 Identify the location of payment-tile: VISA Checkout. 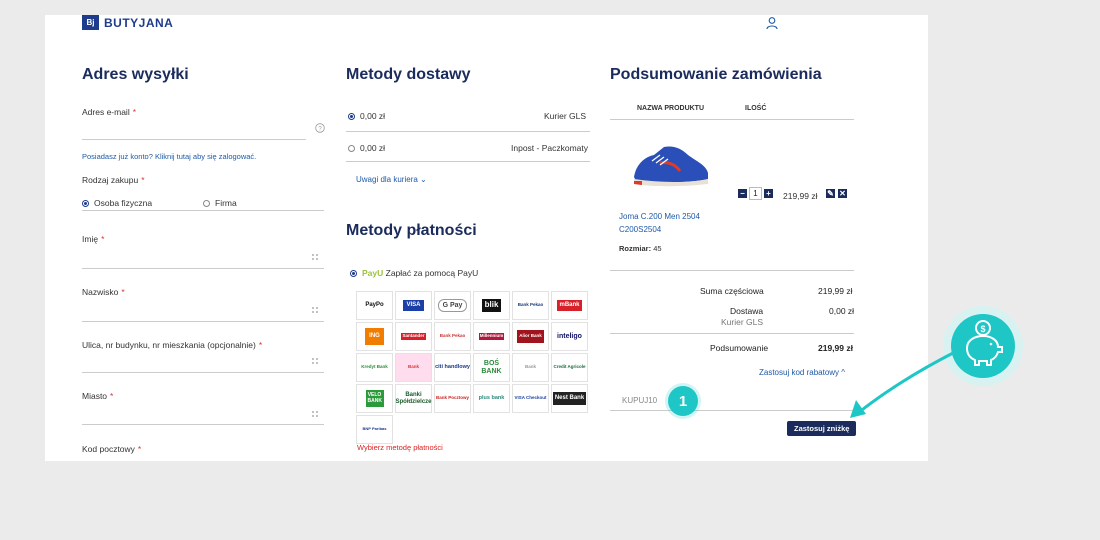
(530, 398).